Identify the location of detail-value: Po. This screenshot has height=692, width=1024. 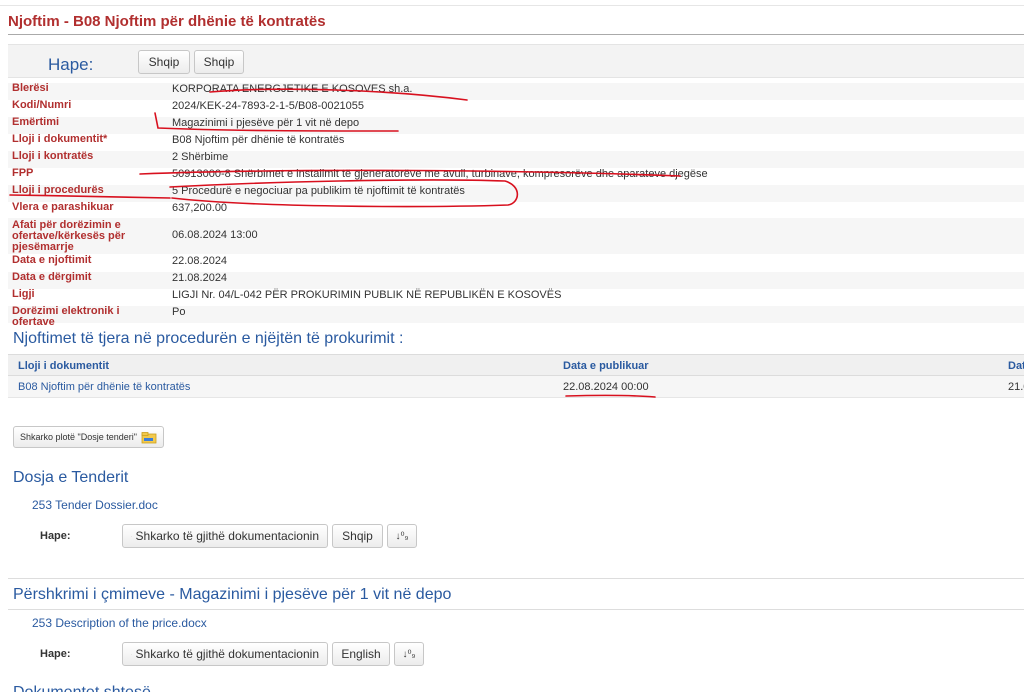
(179, 312).